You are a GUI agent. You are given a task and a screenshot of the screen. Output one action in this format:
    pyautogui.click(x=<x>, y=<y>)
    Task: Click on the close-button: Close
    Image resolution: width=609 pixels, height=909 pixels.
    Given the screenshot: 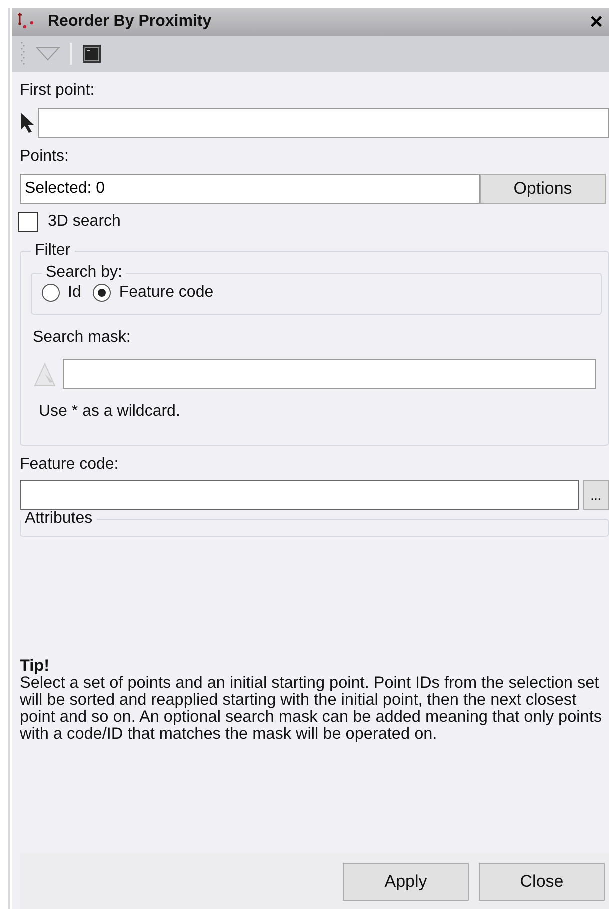 What is the action you would take?
    pyautogui.click(x=542, y=882)
    